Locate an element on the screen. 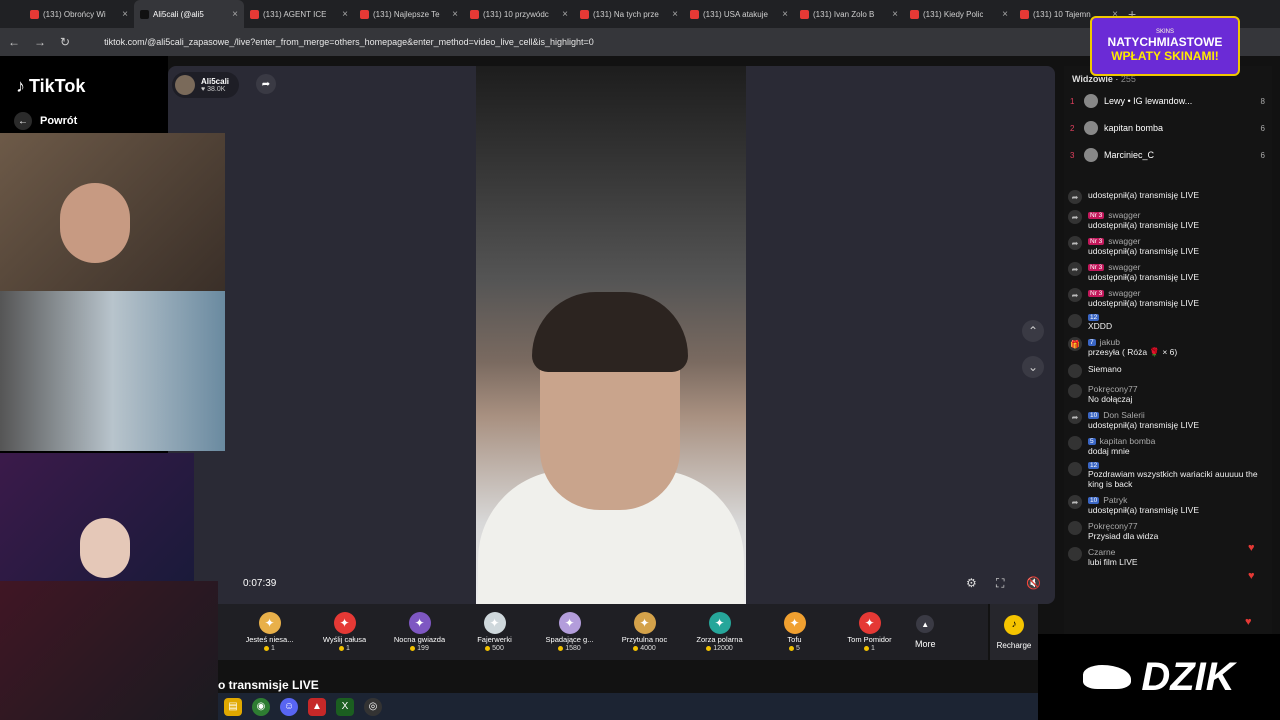 Image resolution: width=1280 pixels, height=720 pixels. browser-tab: (131) Najlepsze Te × is located at coordinates (409, 14).